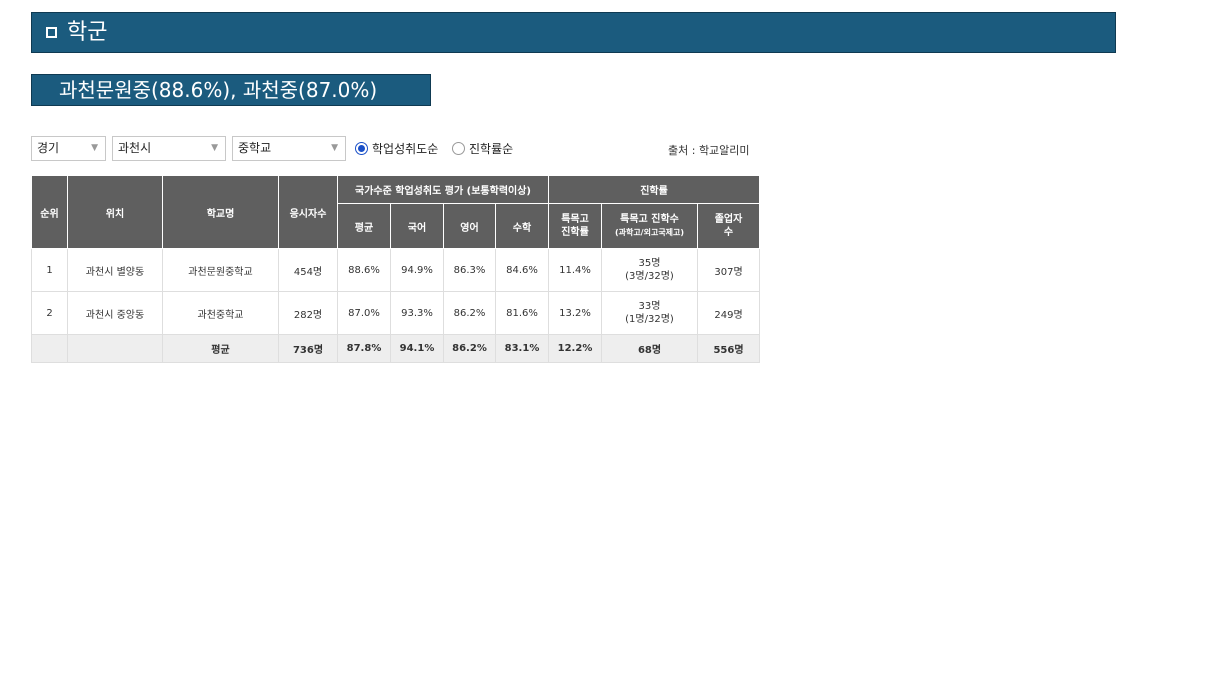 The width and height of the screenshot is (1216, 684). Describe the element at coordinates (575, 270) in the screenshot. I see `cell-special-rate: 11.4%` at that location.